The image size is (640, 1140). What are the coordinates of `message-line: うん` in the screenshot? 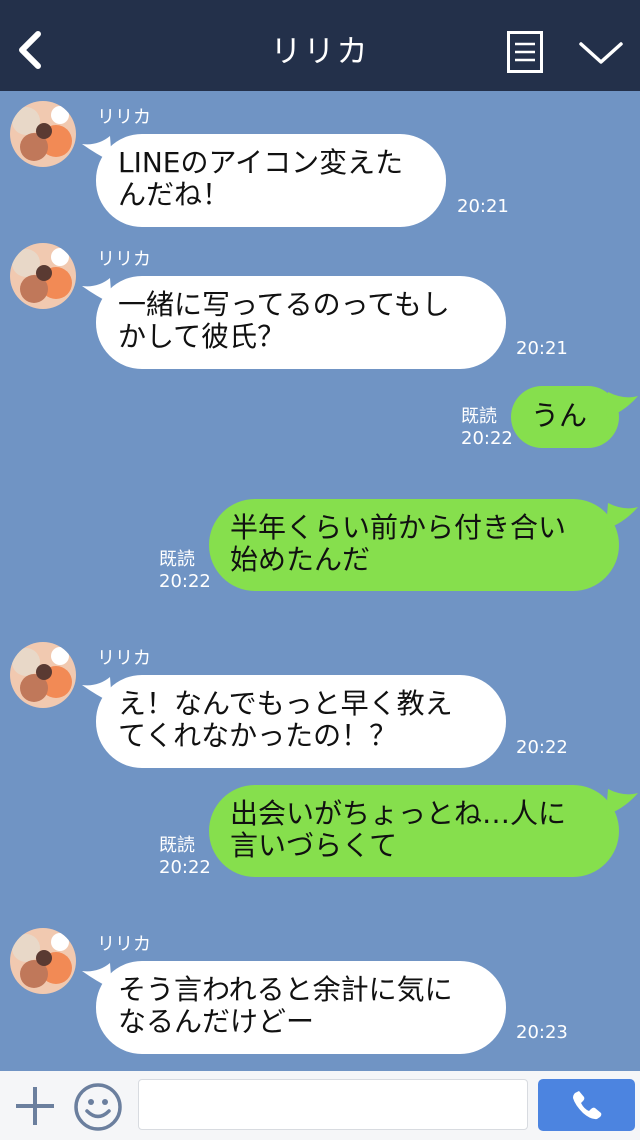 It's located at (559, 415).